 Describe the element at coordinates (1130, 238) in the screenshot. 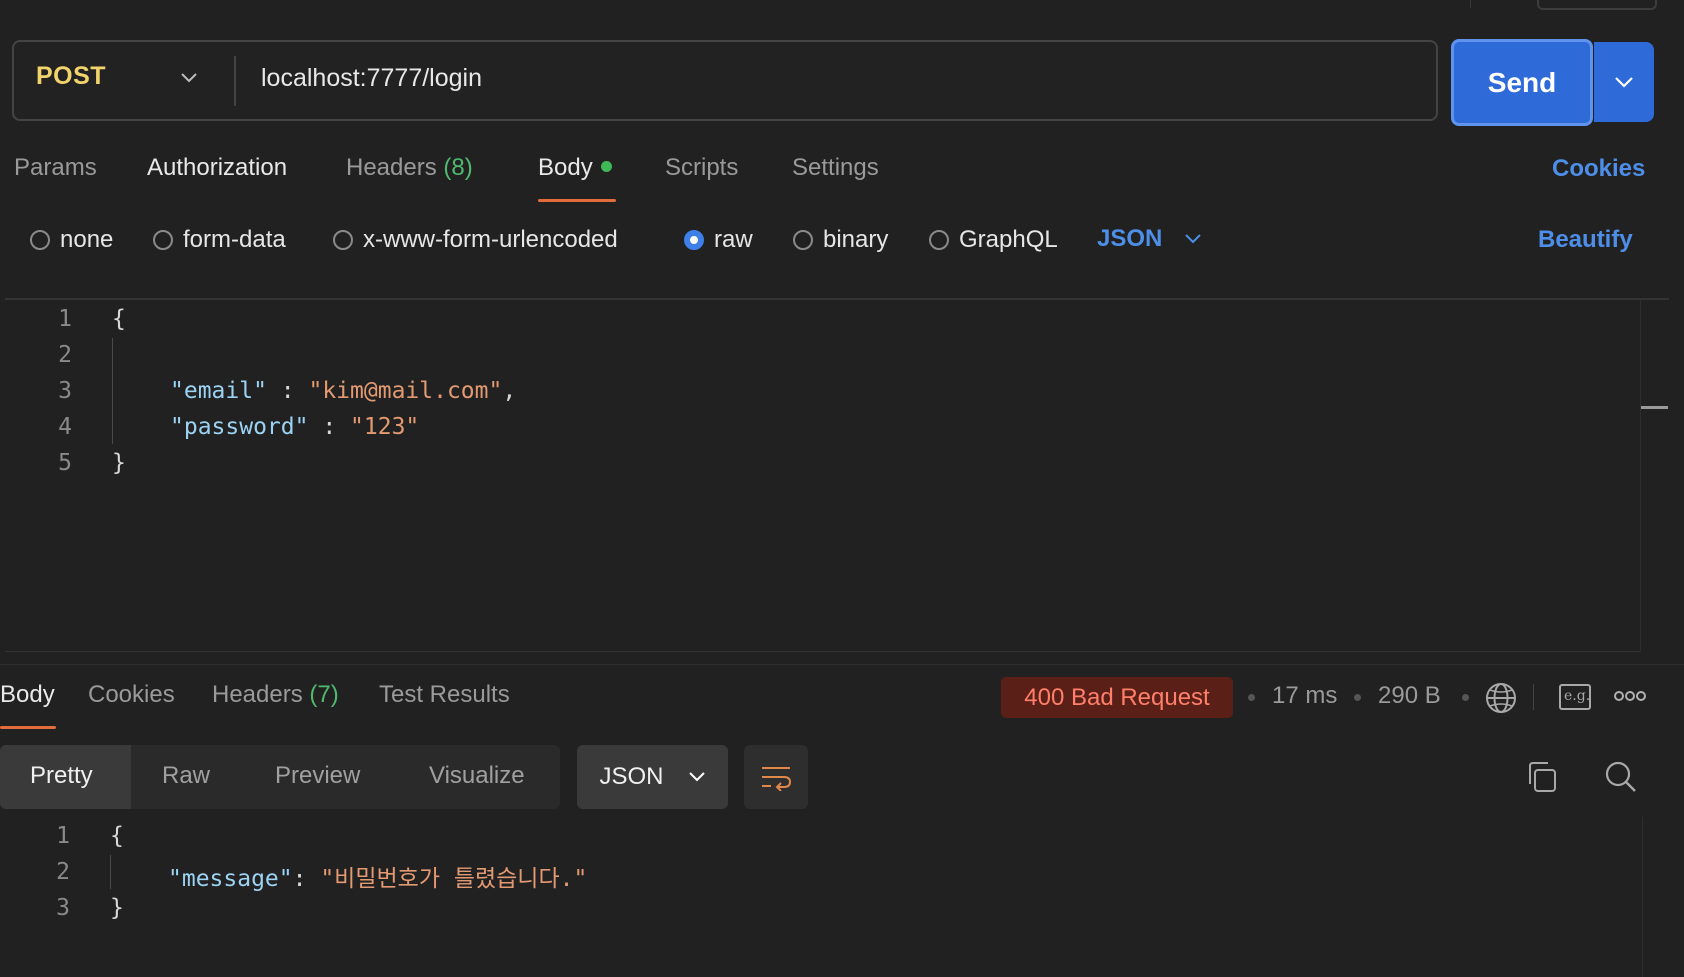

I see `body-language-label: JSON` at that location.